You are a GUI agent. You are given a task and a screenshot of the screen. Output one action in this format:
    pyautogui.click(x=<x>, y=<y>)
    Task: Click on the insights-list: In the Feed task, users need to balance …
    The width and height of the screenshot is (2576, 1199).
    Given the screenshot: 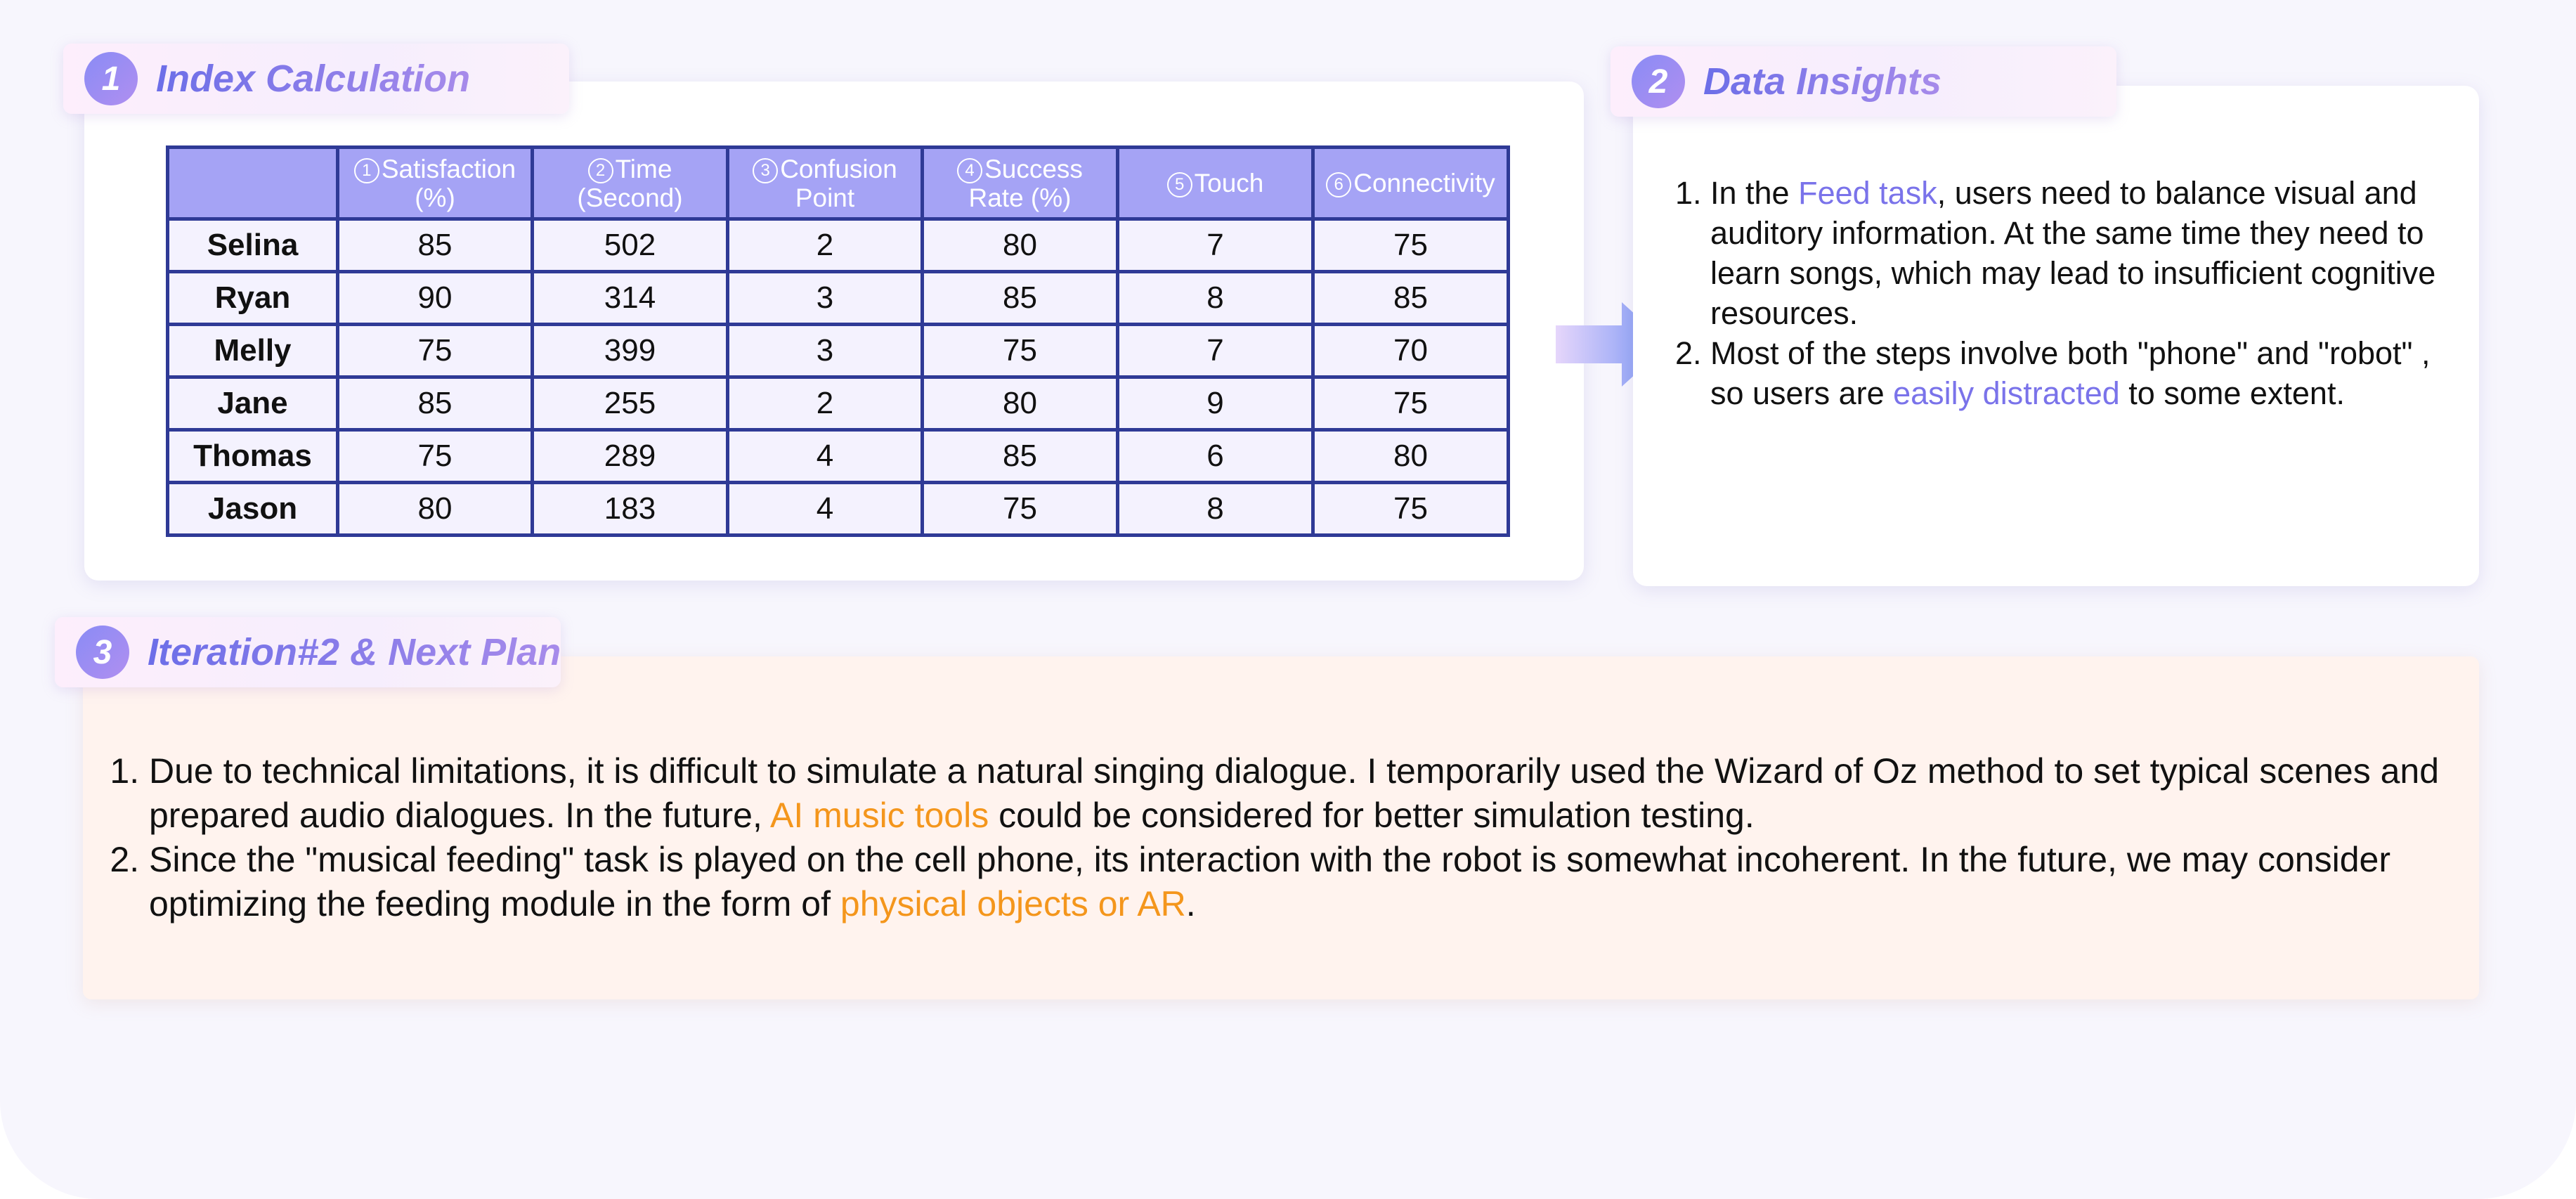 What is the action you would take?
    pyautogui.click(x=2068, y=293)
    